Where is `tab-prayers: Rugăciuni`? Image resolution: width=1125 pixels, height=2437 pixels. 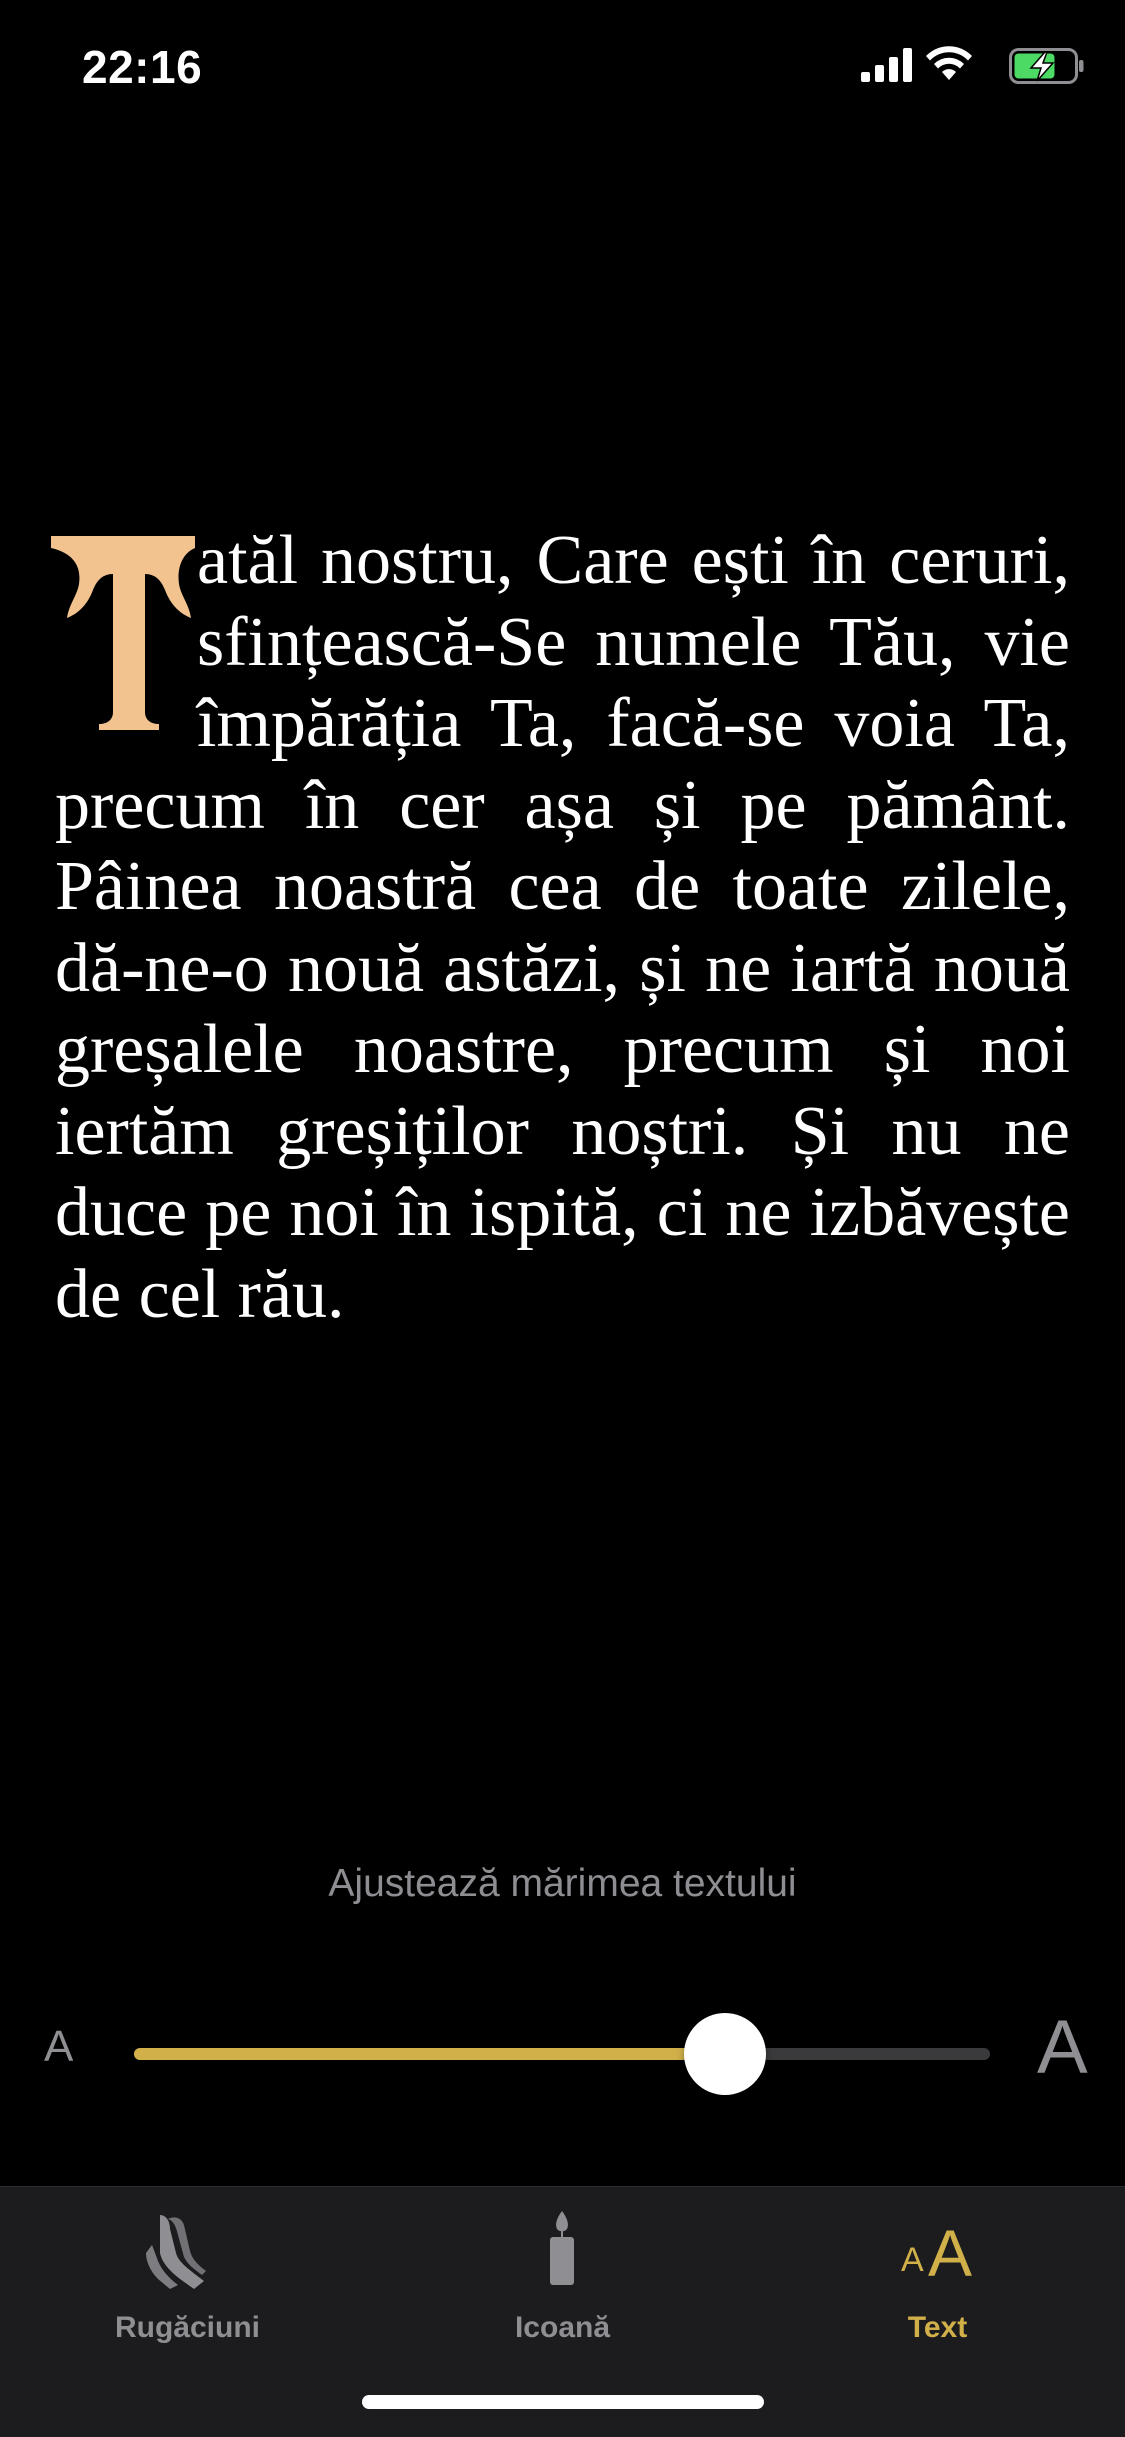 tab-prayers: Rugăciuni is located at coordinates (187, 2277).